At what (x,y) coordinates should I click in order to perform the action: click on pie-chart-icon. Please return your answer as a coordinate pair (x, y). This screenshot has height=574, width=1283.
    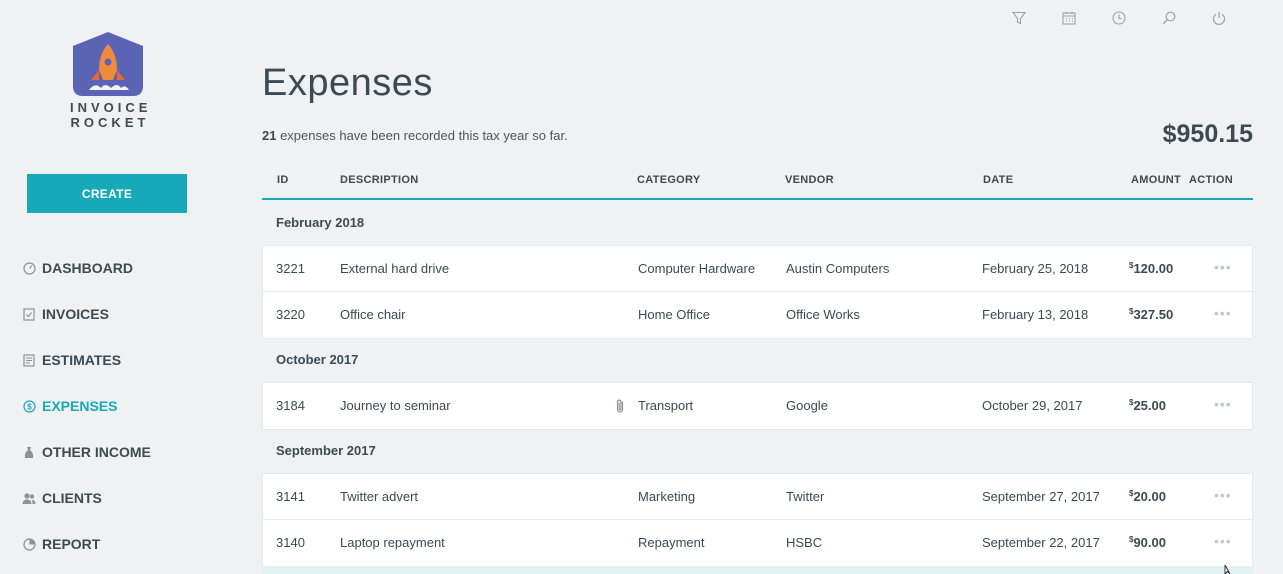
    Looking at the image, I should click on (29, 544).